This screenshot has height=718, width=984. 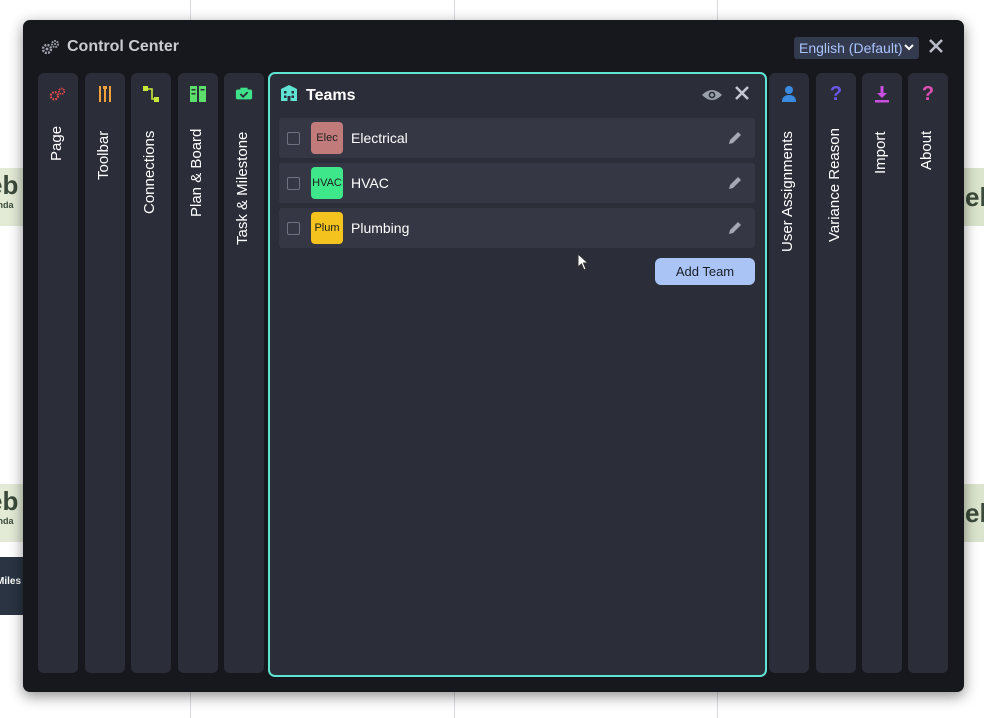 I want to click on tab-plan-board-label: Plan & Board, so click(x=196, y=172).